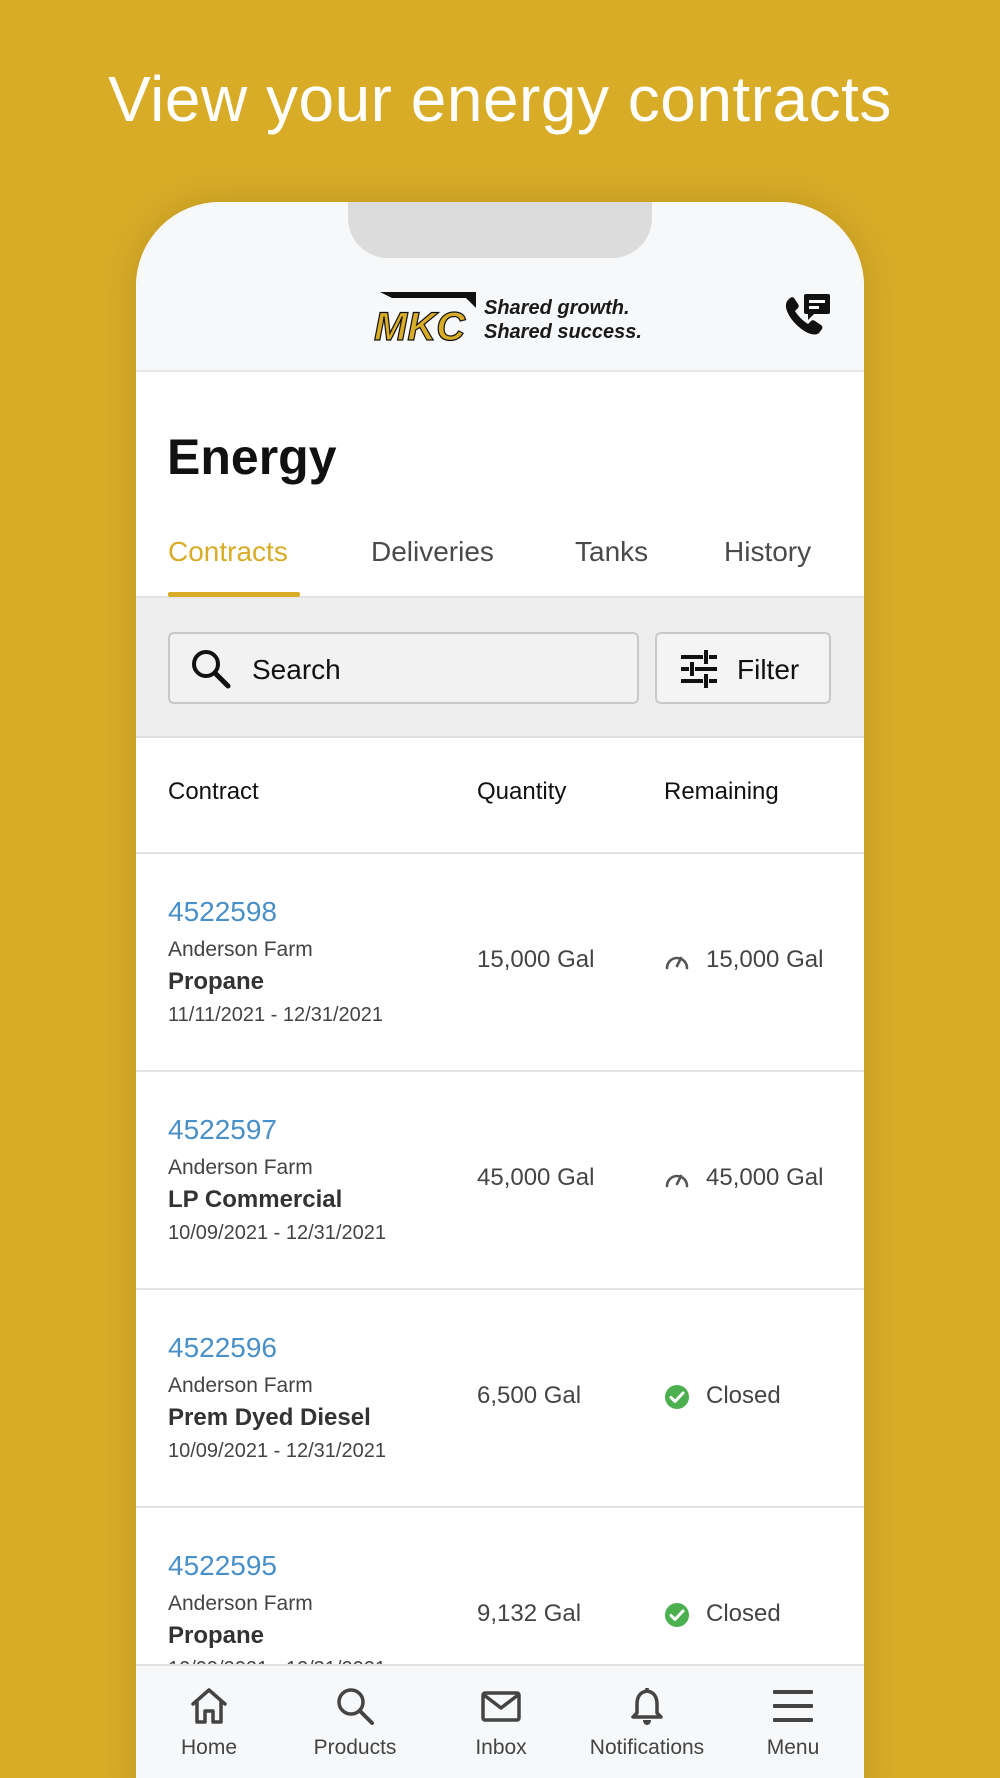 The width and height of the screenshot is (1000, 1778). What do you see at coordinates (222, 1348) in the screenshot?
I see `contract-number-link: 4522596` at bounding box center [222, 1348].